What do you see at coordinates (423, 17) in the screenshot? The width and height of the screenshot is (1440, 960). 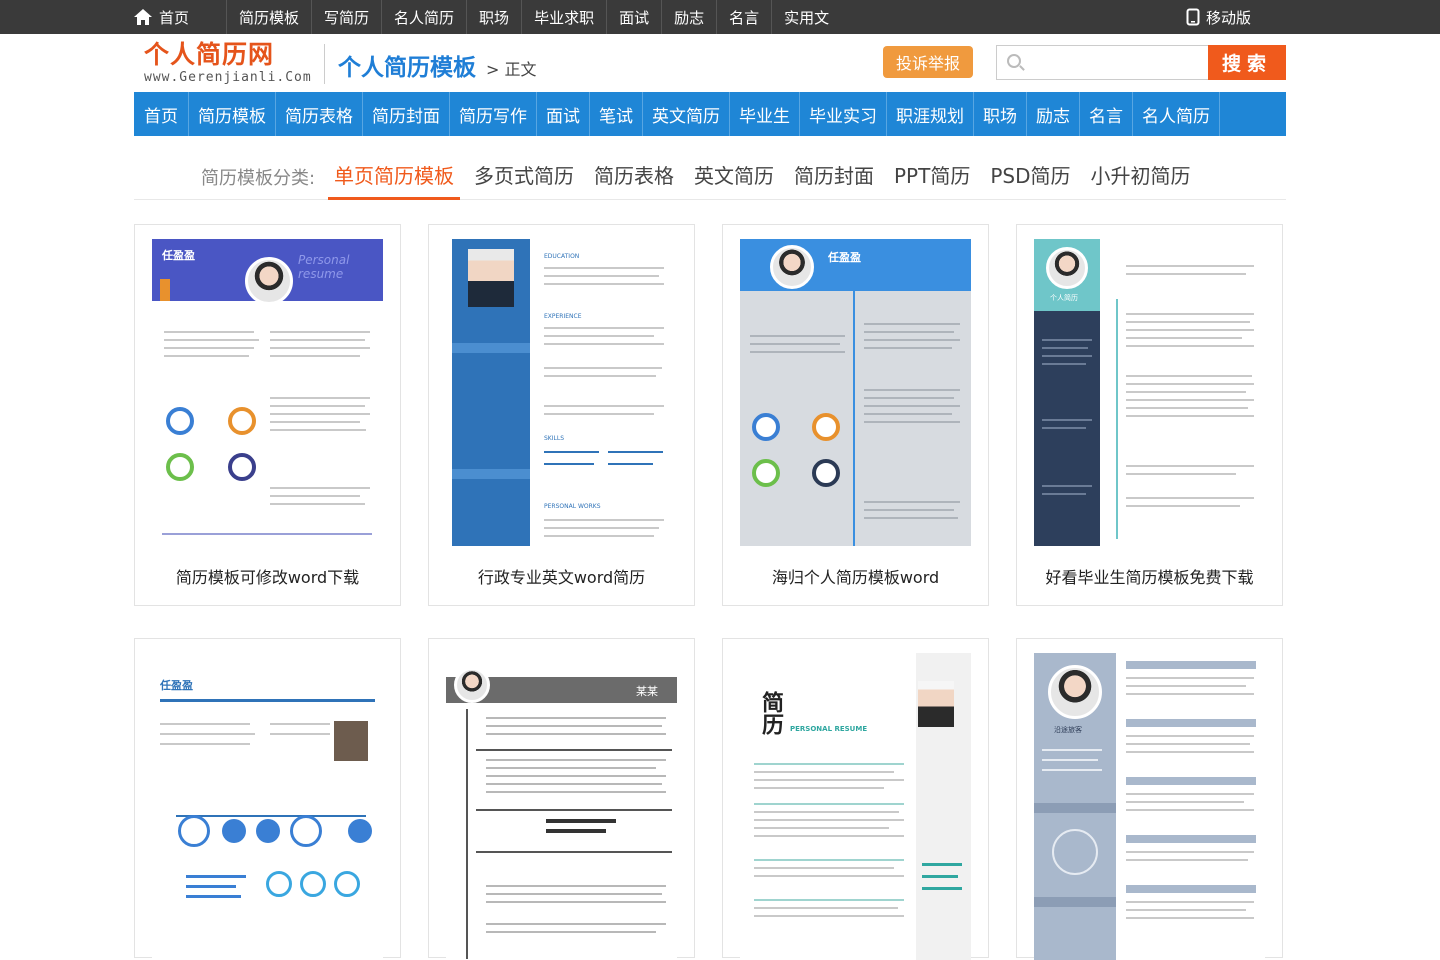 I see `top-link-mingren-jianli: 名人简历` at bounding box center [423, 17].